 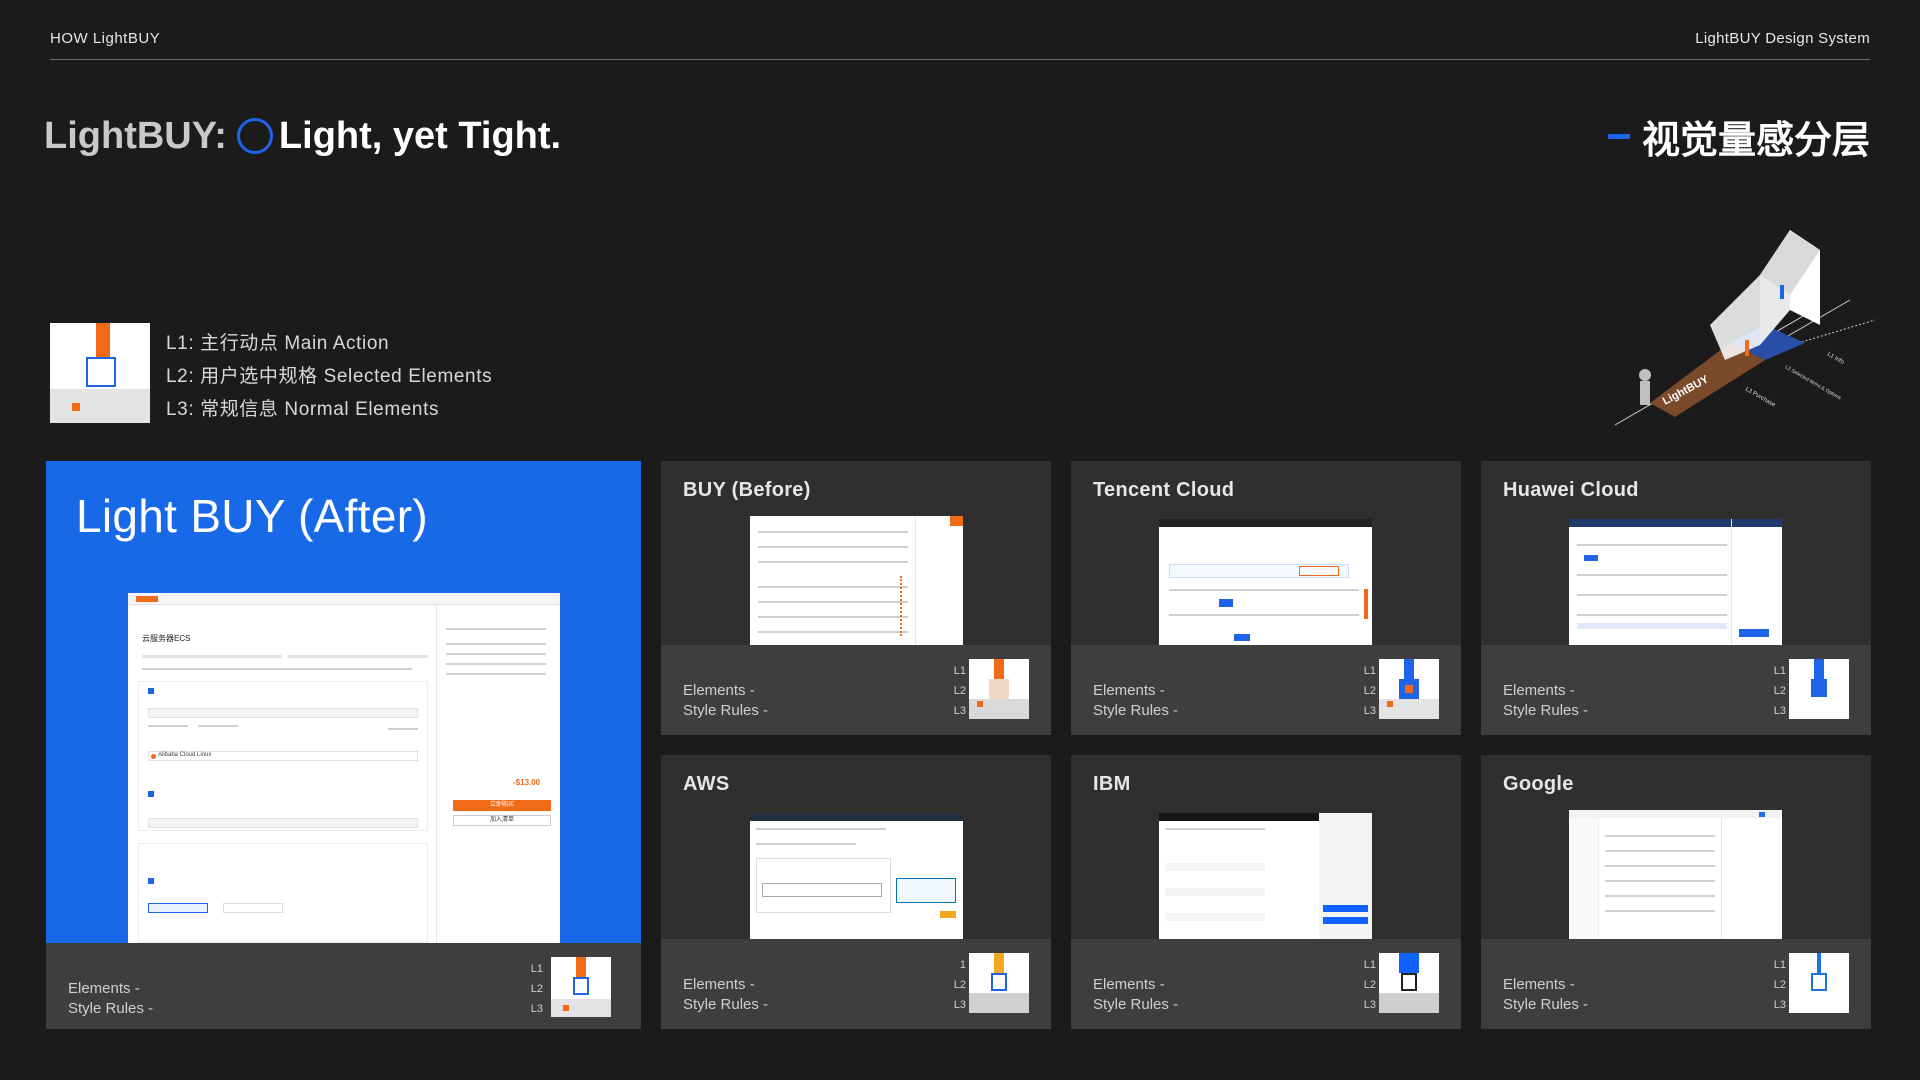 I want to click on card-footer: Elements - Style Rules - 1 L2 L3, so click(x=856, y=984).